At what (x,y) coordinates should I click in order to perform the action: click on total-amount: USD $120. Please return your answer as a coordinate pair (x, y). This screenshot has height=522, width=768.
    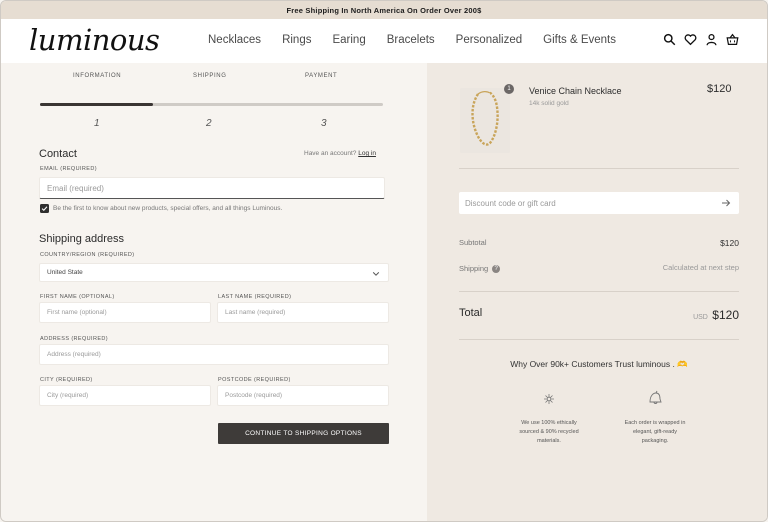
    Looking at the image, I should click on (716, 315).